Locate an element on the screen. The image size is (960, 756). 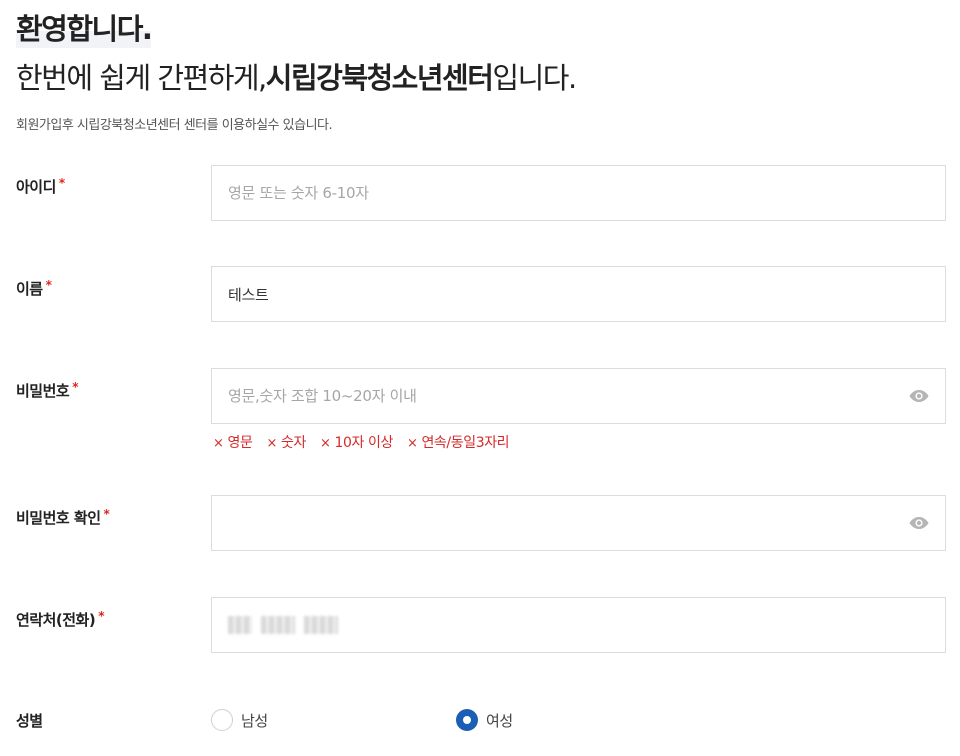
password-confirm-input is located at coordinates (578, 523).